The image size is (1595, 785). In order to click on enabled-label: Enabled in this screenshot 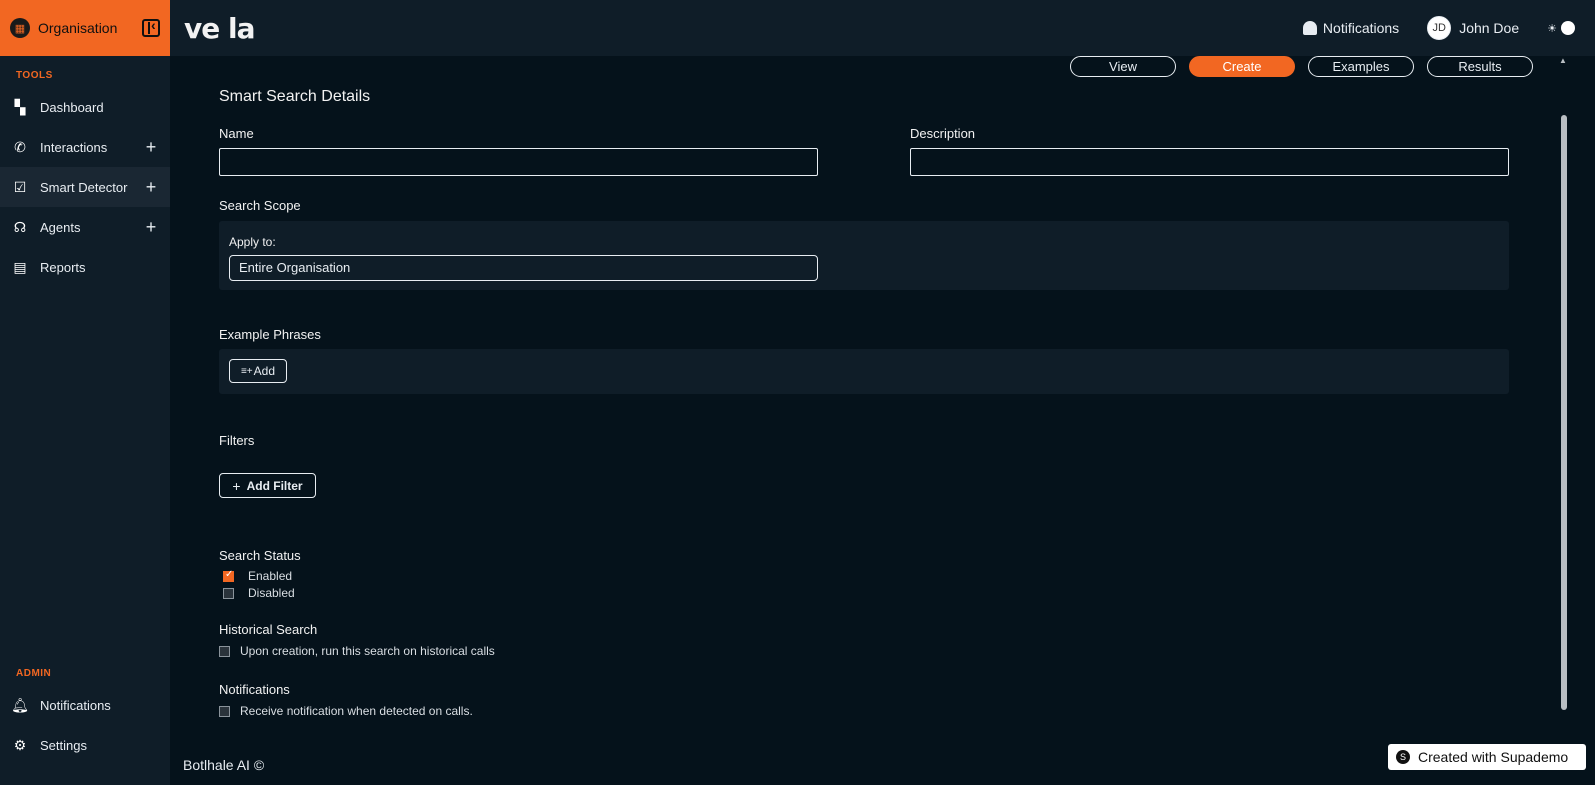, I will do `click(270, 576)`.